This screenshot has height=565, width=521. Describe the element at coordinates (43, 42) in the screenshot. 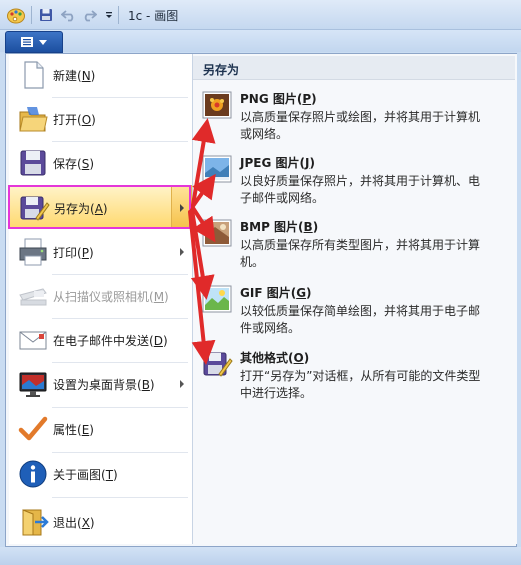

I see `chevron-down-icon` at that location.